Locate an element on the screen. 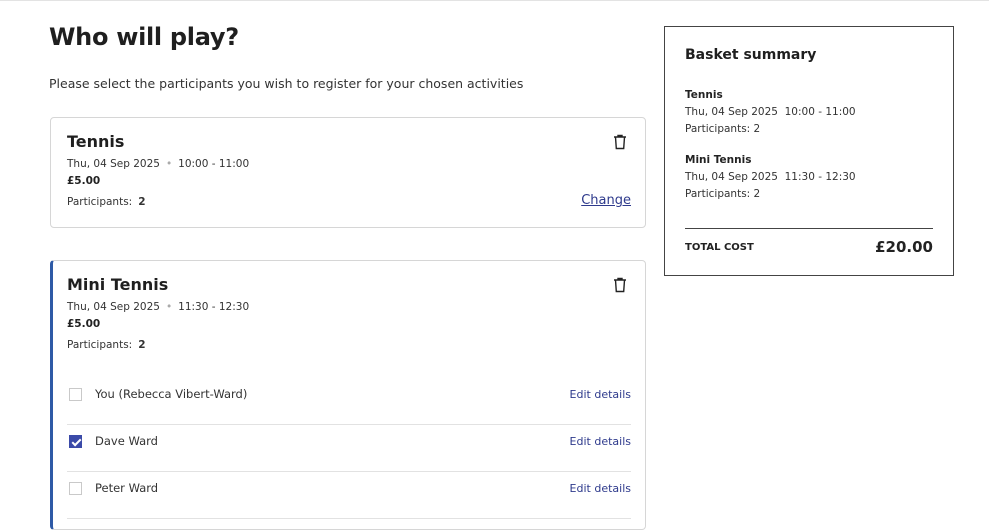 The image size is (989, 530). change-link: Change is located at coordinates (606, 200).